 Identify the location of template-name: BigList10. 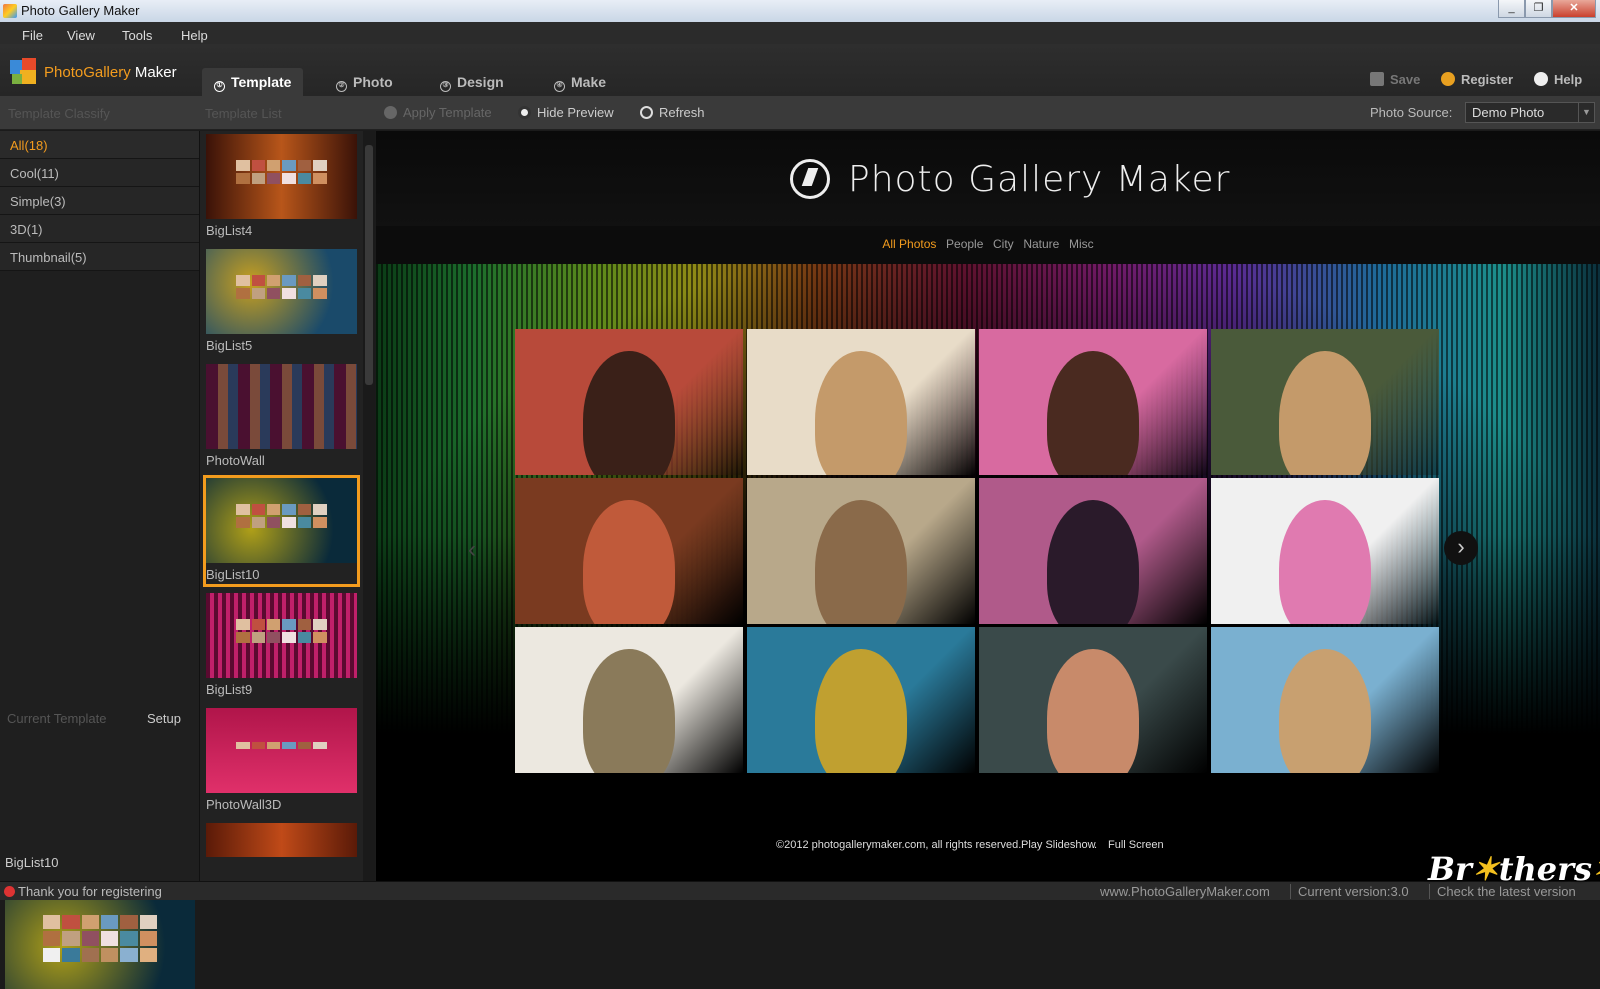
(233, 574).